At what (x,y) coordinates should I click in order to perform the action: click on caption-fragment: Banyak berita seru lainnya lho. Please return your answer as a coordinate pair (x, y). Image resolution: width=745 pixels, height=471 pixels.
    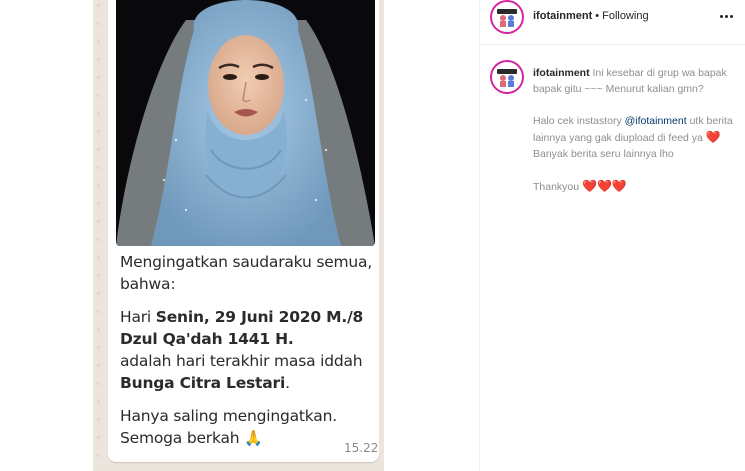
    Looking at the image, I should click on (603, 154).